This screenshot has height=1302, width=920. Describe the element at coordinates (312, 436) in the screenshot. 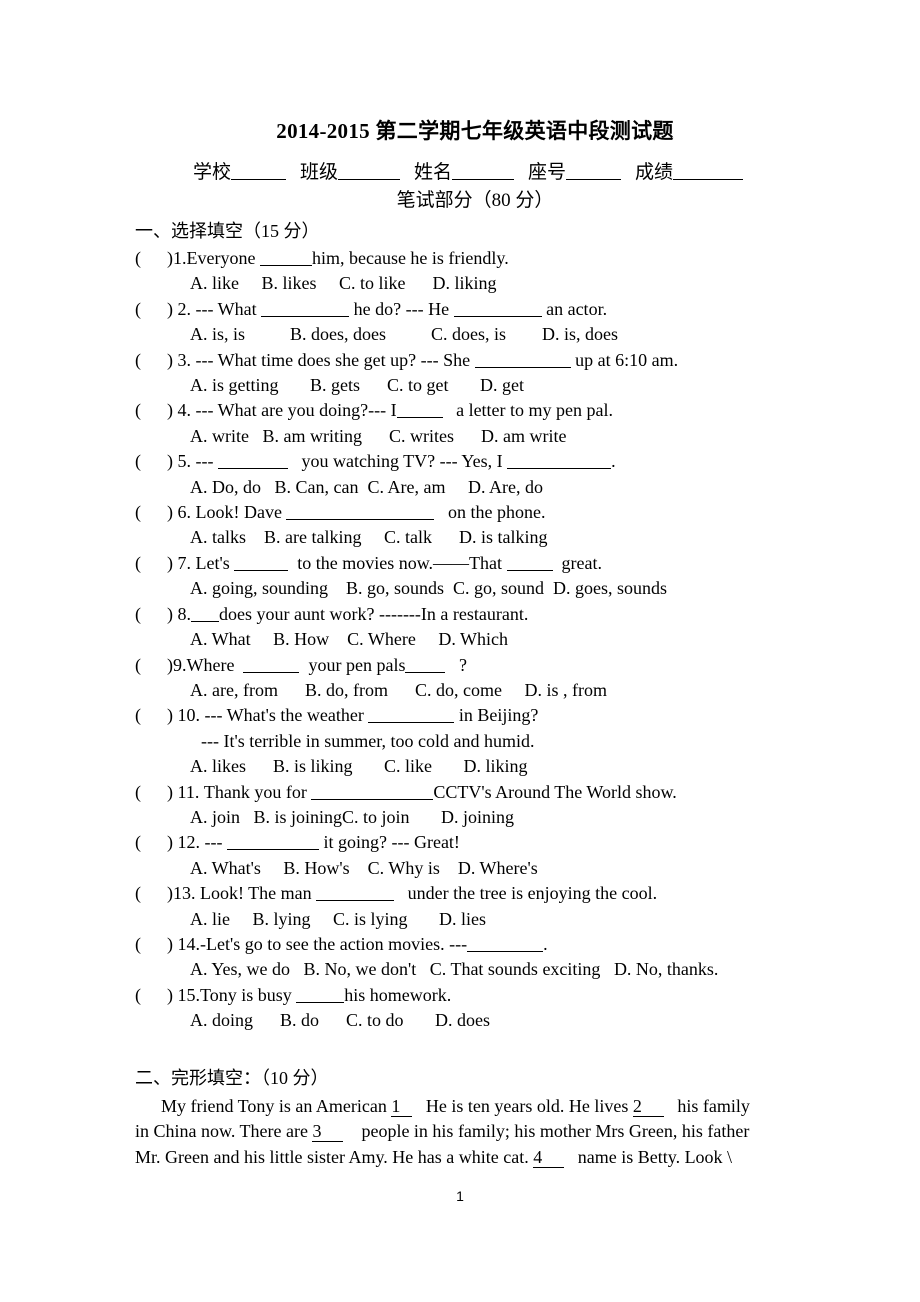

I see `option-b: B. am writing` at that location.